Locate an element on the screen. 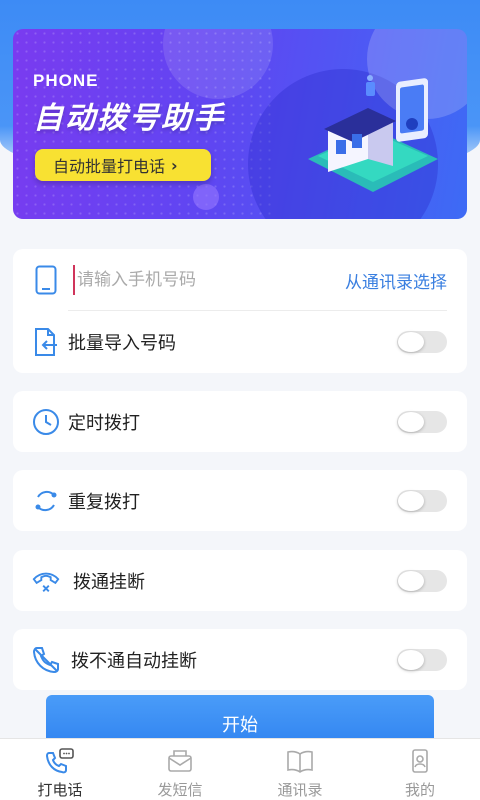 The image size is (480, 800). scheduled-call-toggle is located at coordinates (422, 421).